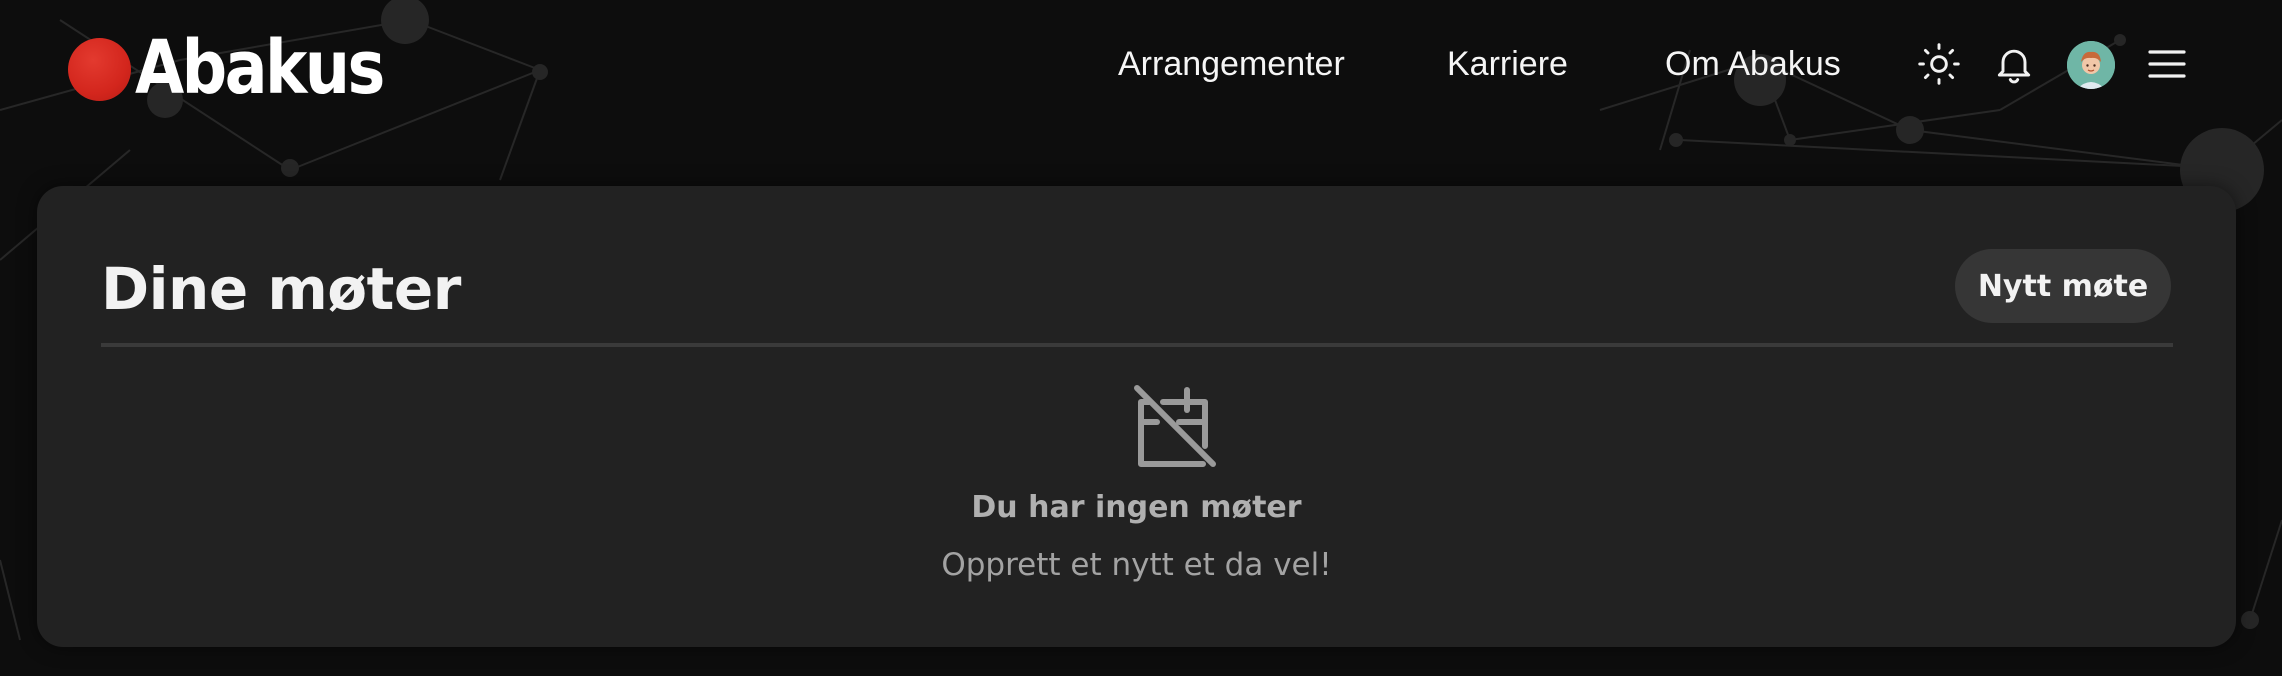 This screenshot has width=2282, height=676. What do you see at coordinates (281, 289) in the screenshot?
I see `page-title: Dine møter` at bounding box center [281, 289].